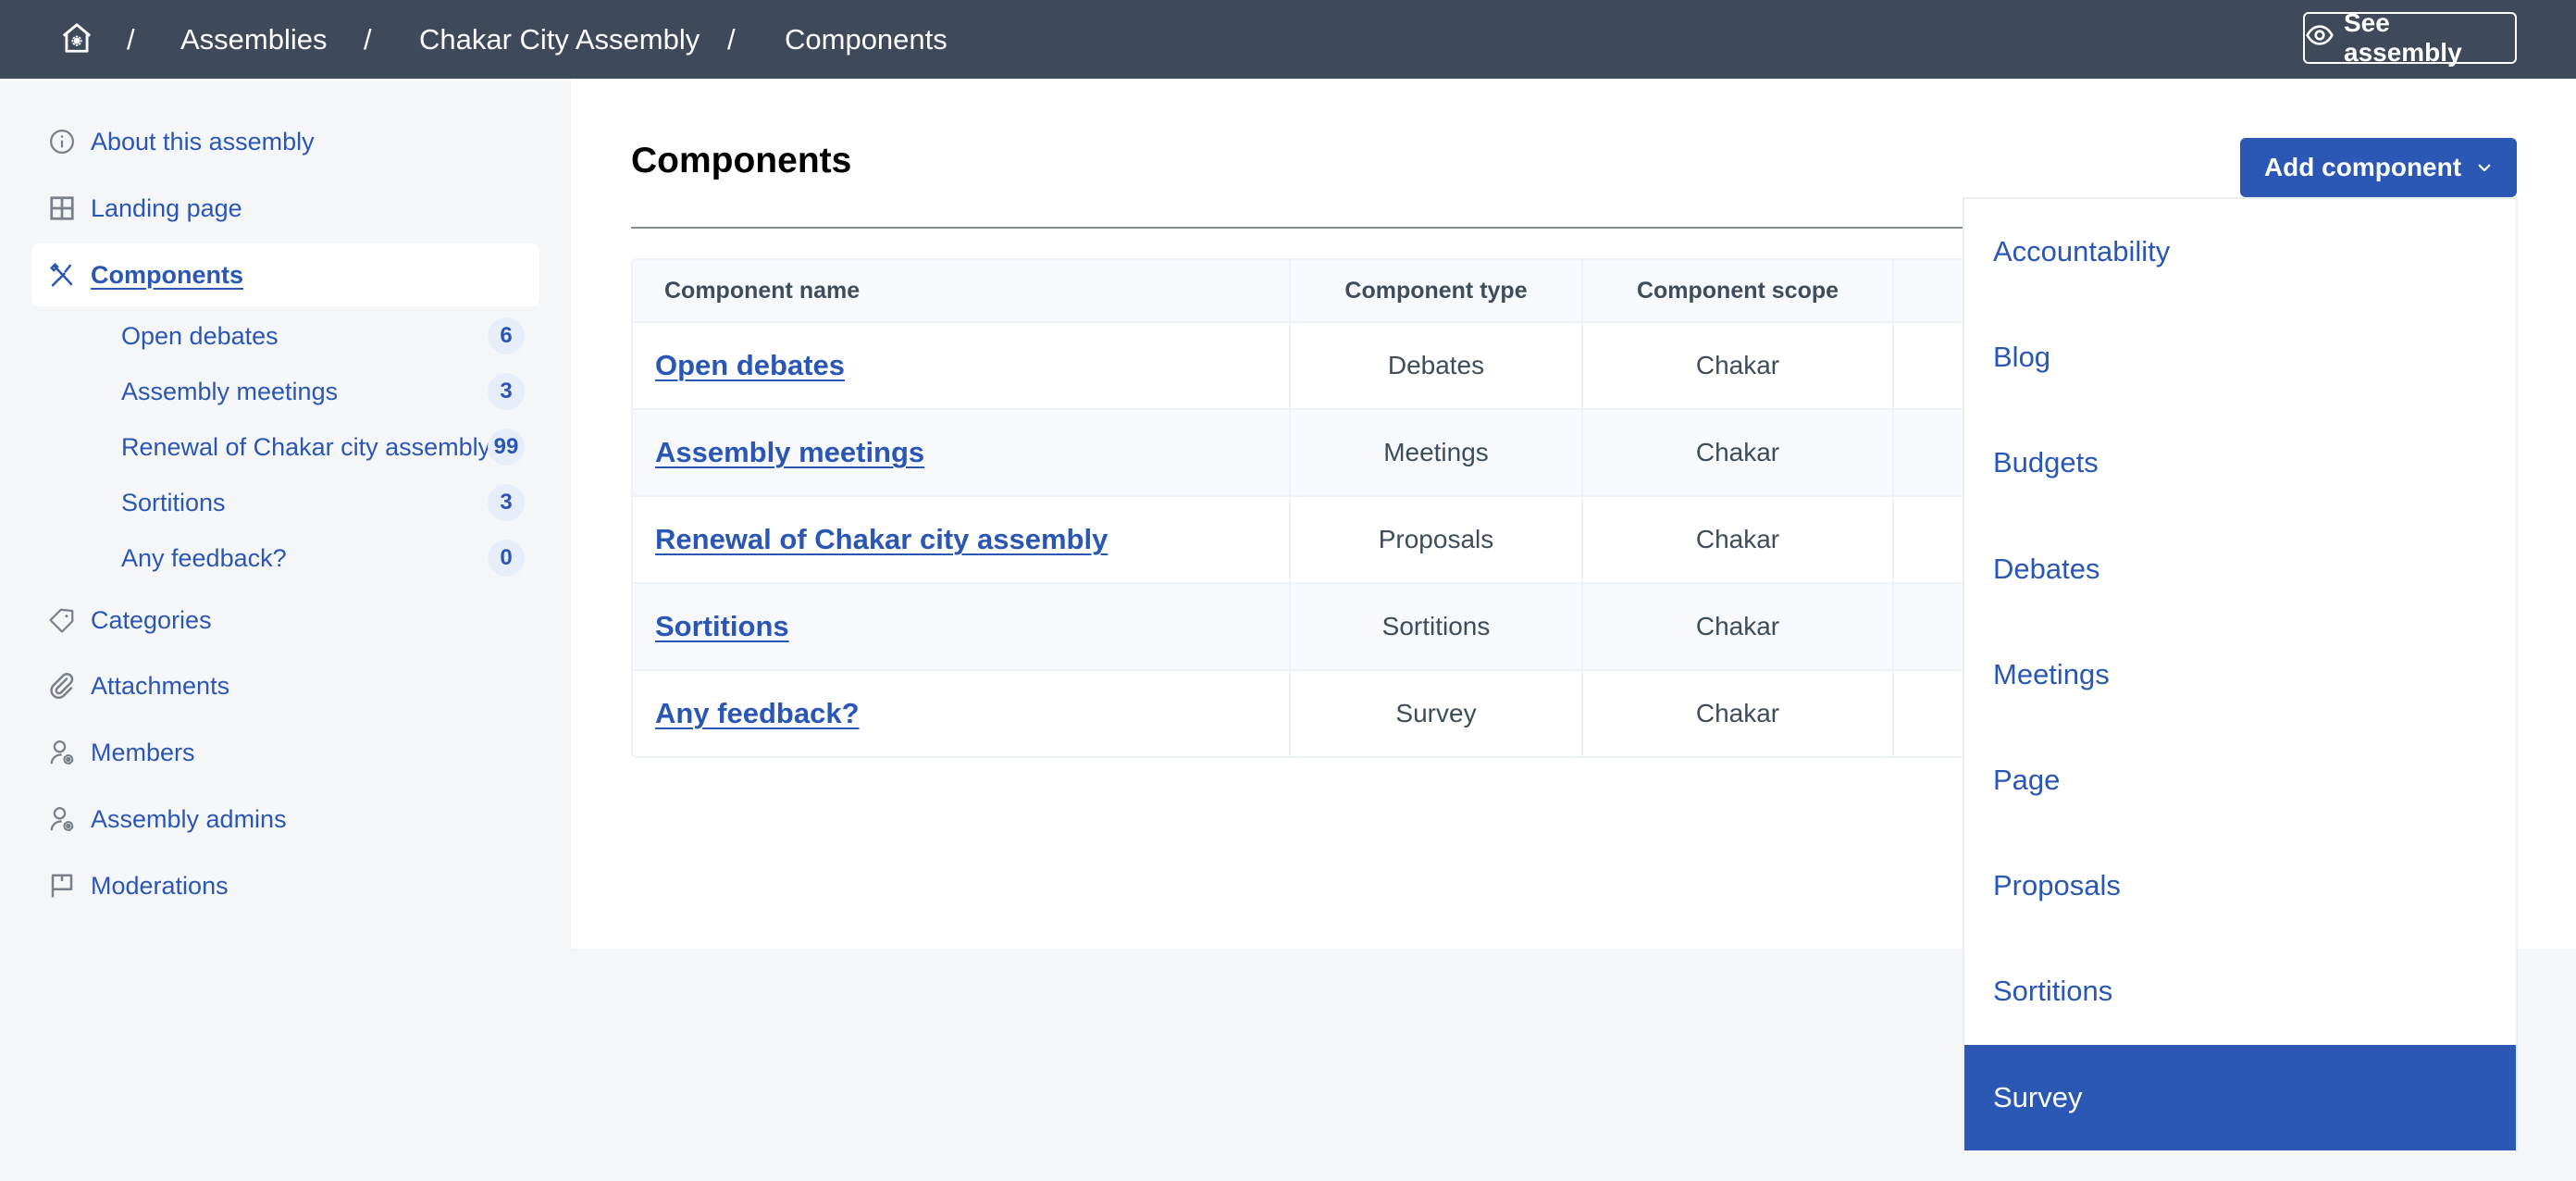 The width and height of the screenshot is (2576, 1181). What do you see at coordinates (1335, 626) in the screenshot?
I see `table-row: Sortitions Sortitions Chakar` at bounding box center [1335, 626].